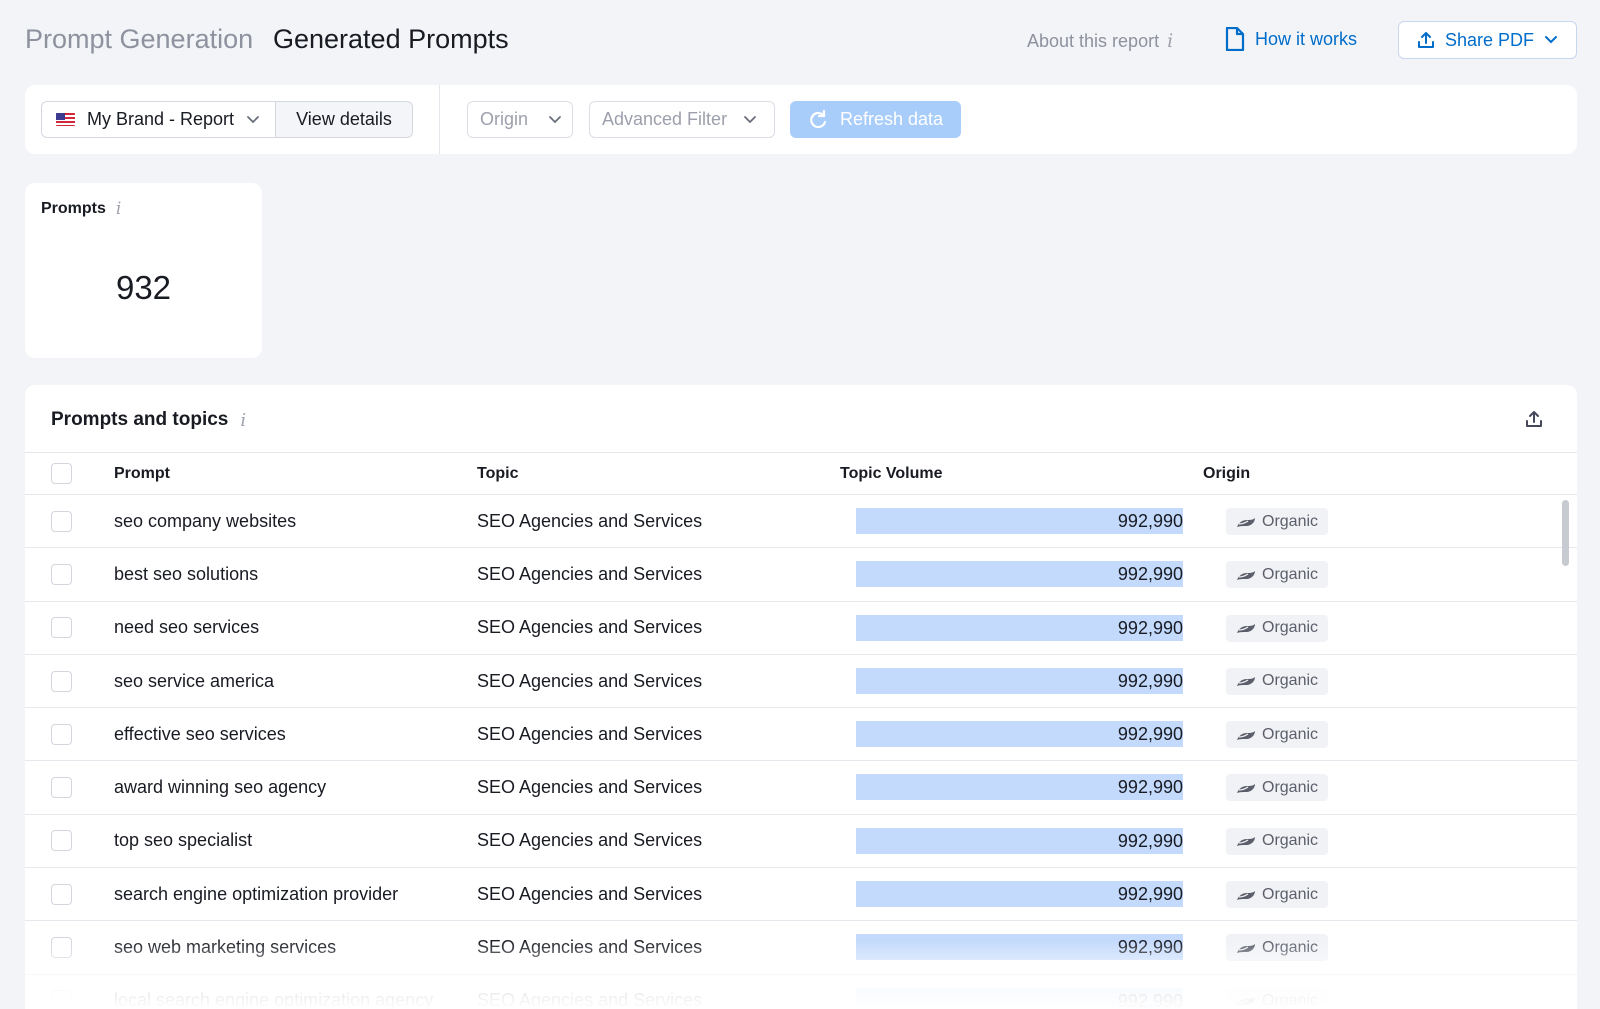  I want to click on share-pdf-label: Share PDF, so click(1489, 39).